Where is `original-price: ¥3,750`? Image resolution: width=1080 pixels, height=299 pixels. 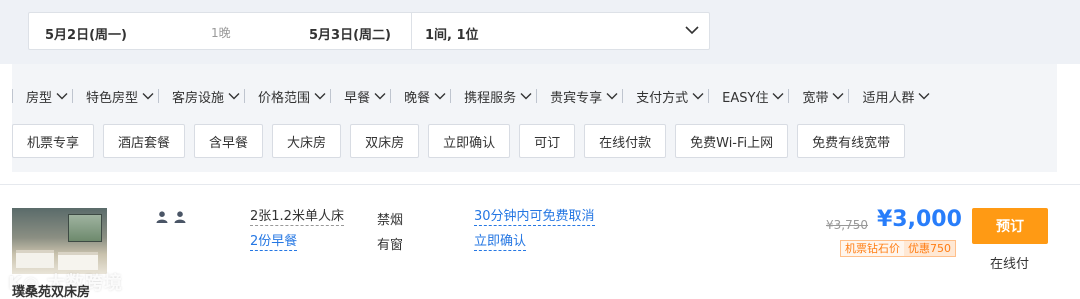 original-price: ¥3,750 is located at coordinates (847, 225).